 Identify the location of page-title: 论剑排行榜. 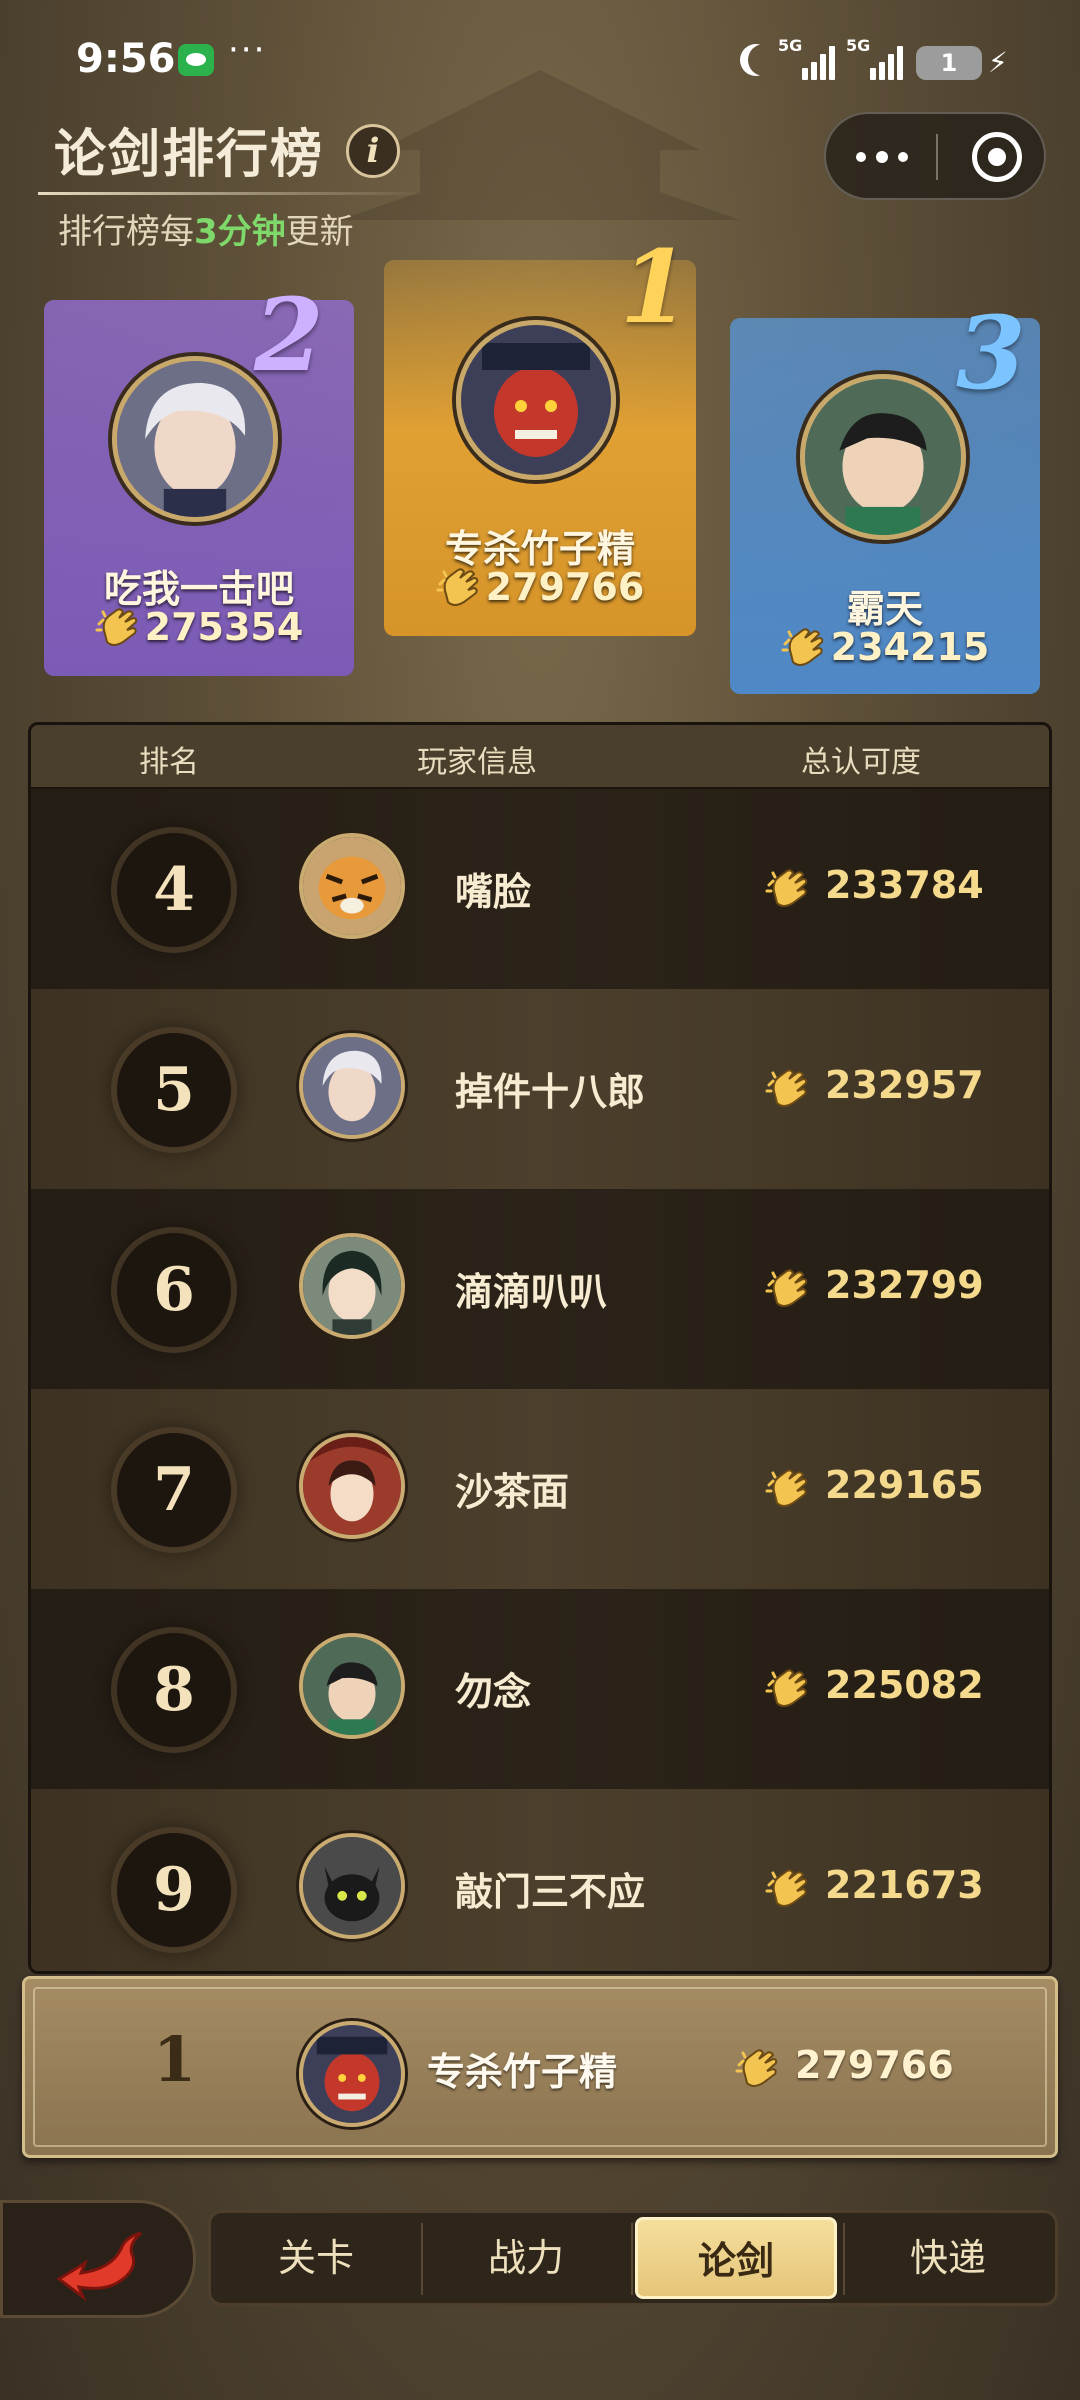
(189, 155).